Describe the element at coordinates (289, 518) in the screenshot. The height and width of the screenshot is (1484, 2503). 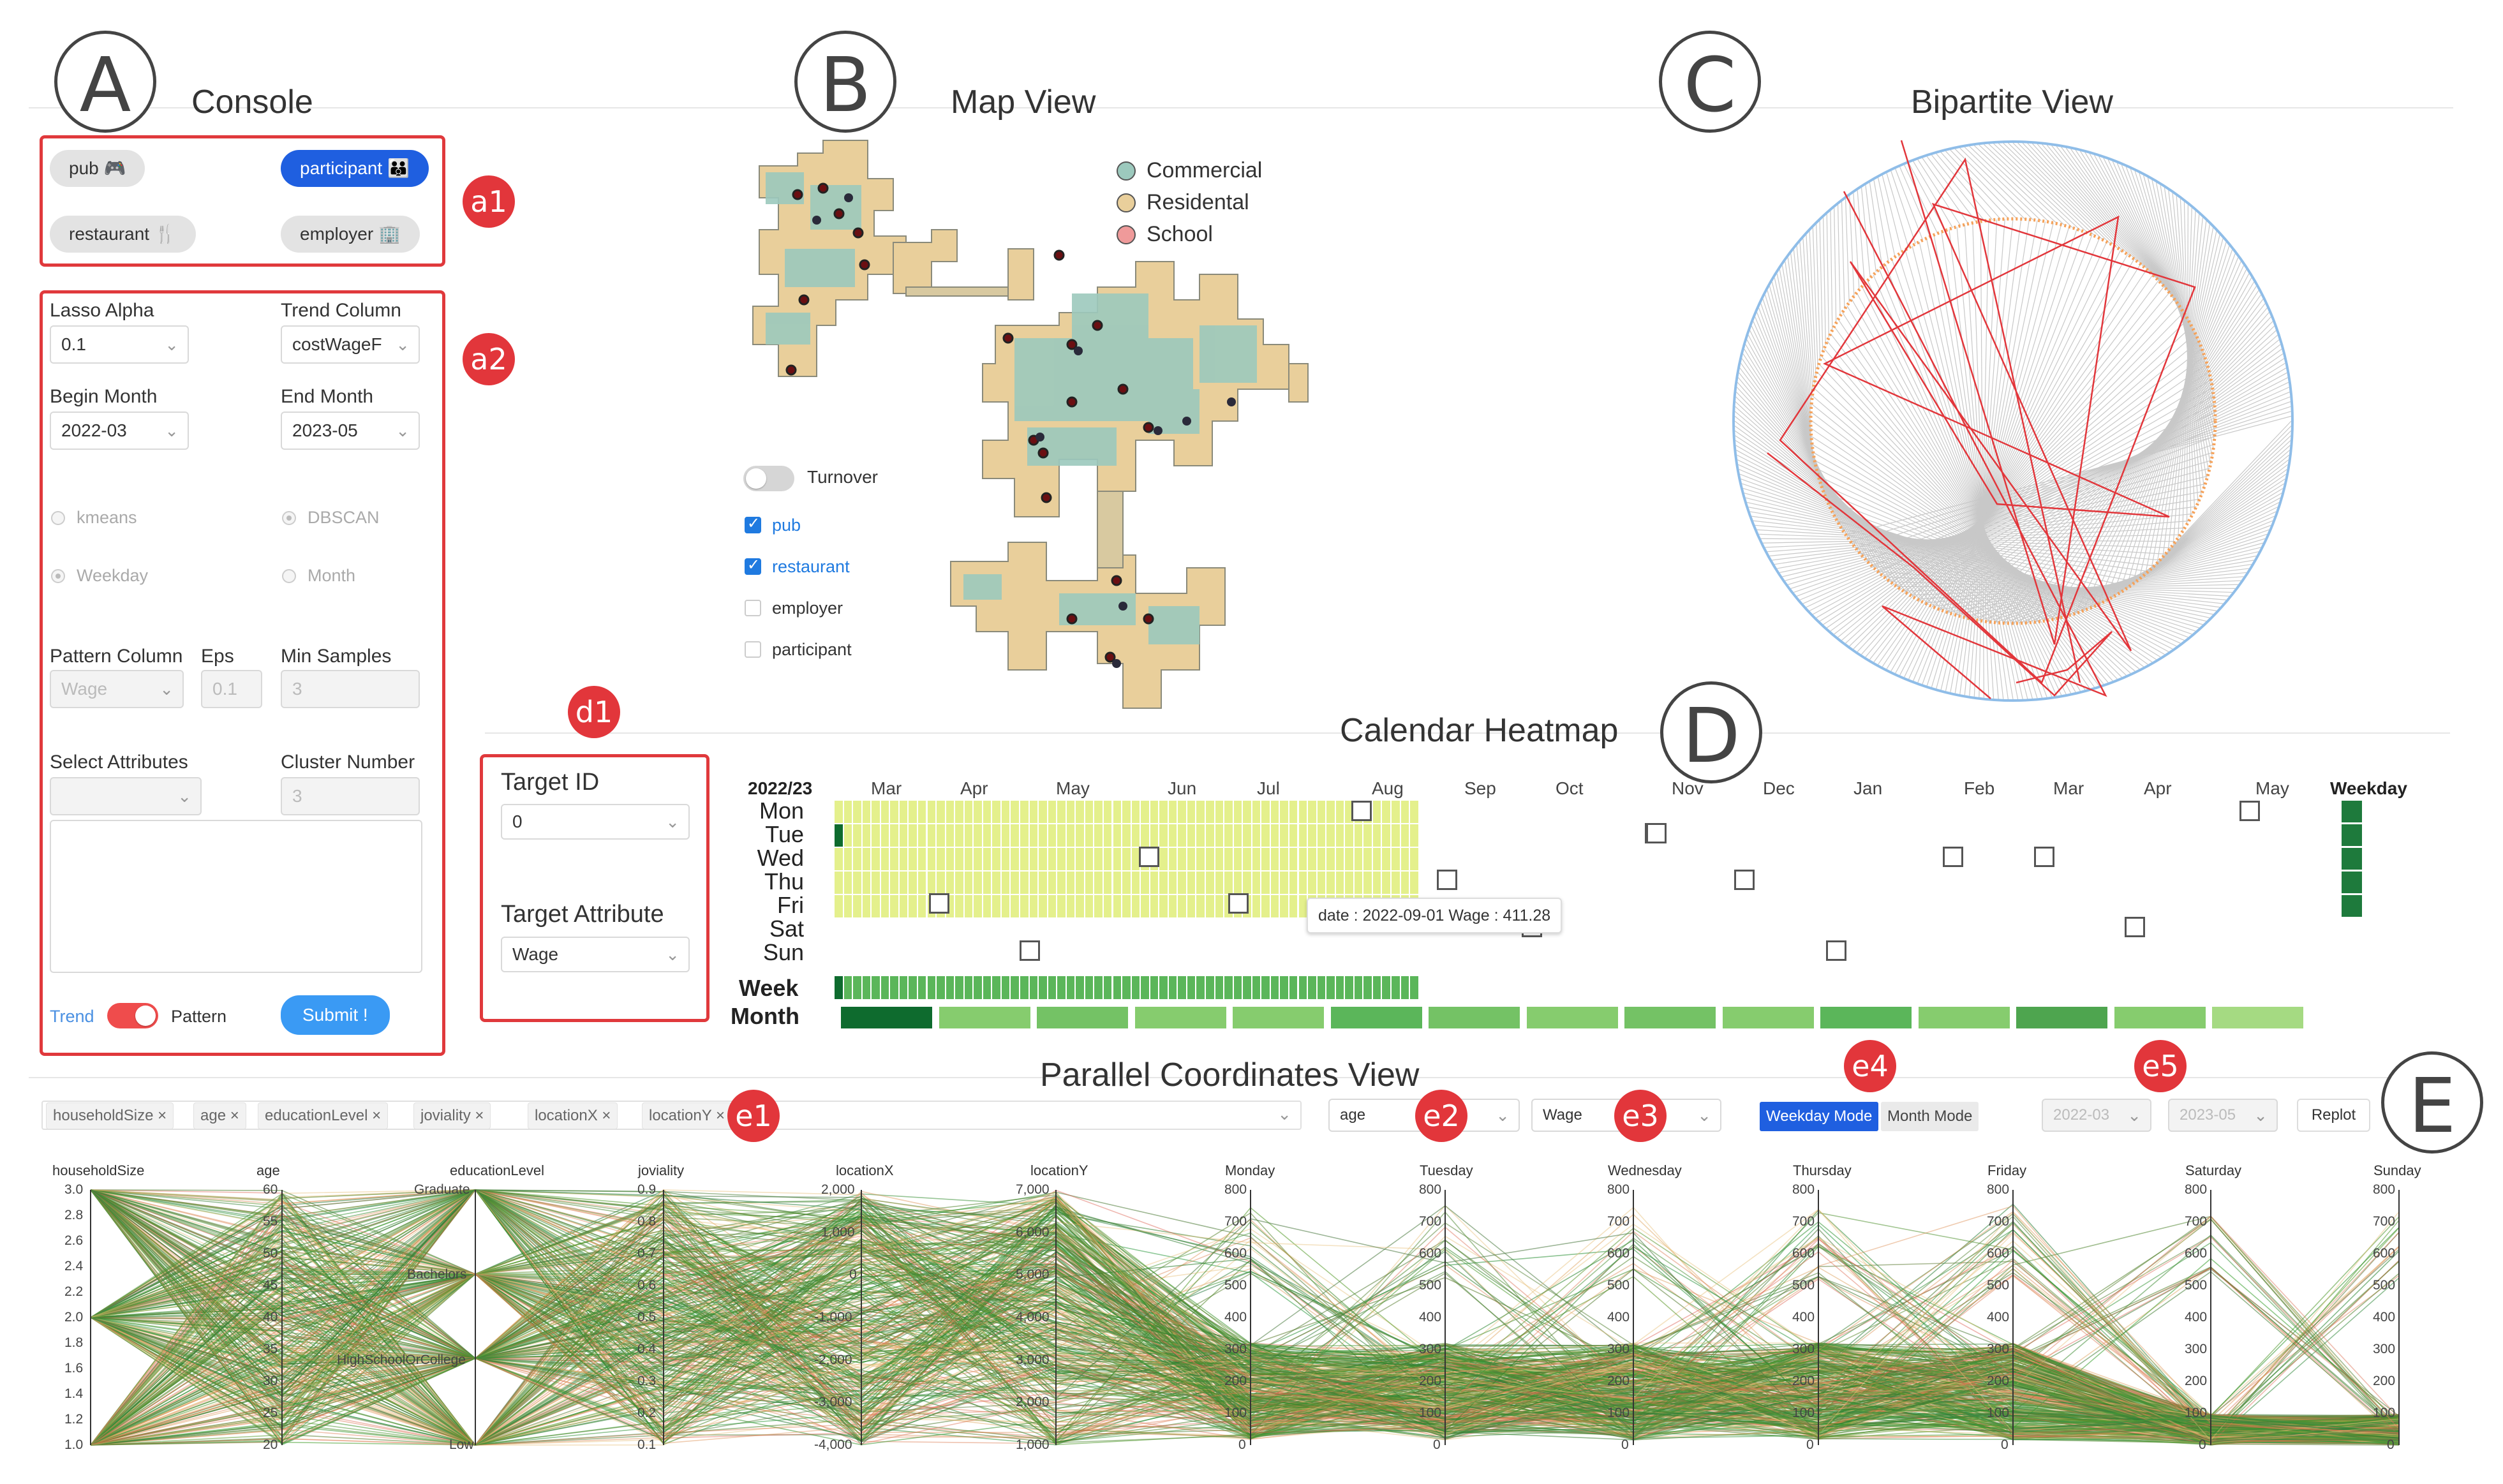
I see `dbscan-radio` at that location.